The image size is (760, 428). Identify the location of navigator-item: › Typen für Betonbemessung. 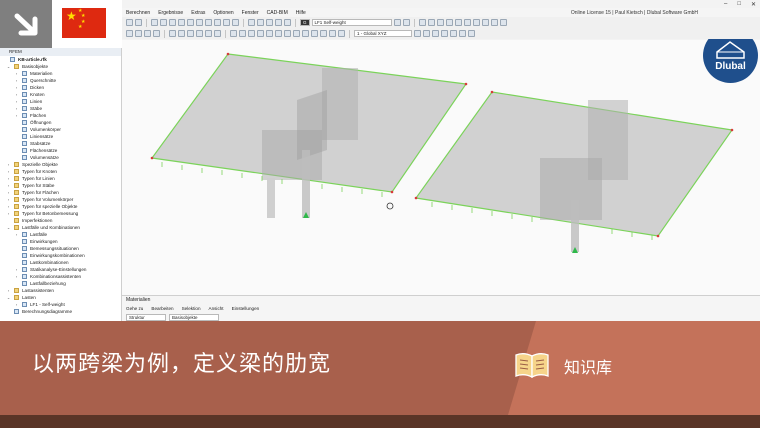
(60, 213).